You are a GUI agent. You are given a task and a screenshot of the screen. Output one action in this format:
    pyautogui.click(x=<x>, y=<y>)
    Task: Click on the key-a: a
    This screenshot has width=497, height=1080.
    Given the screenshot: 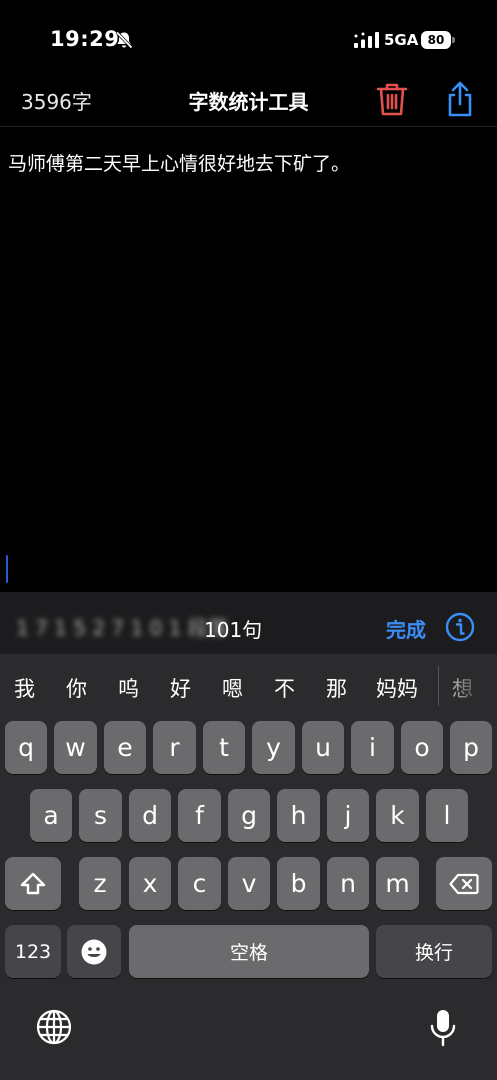 What is the action you would take?
    pyautogui.click(x=51, y=815)
    